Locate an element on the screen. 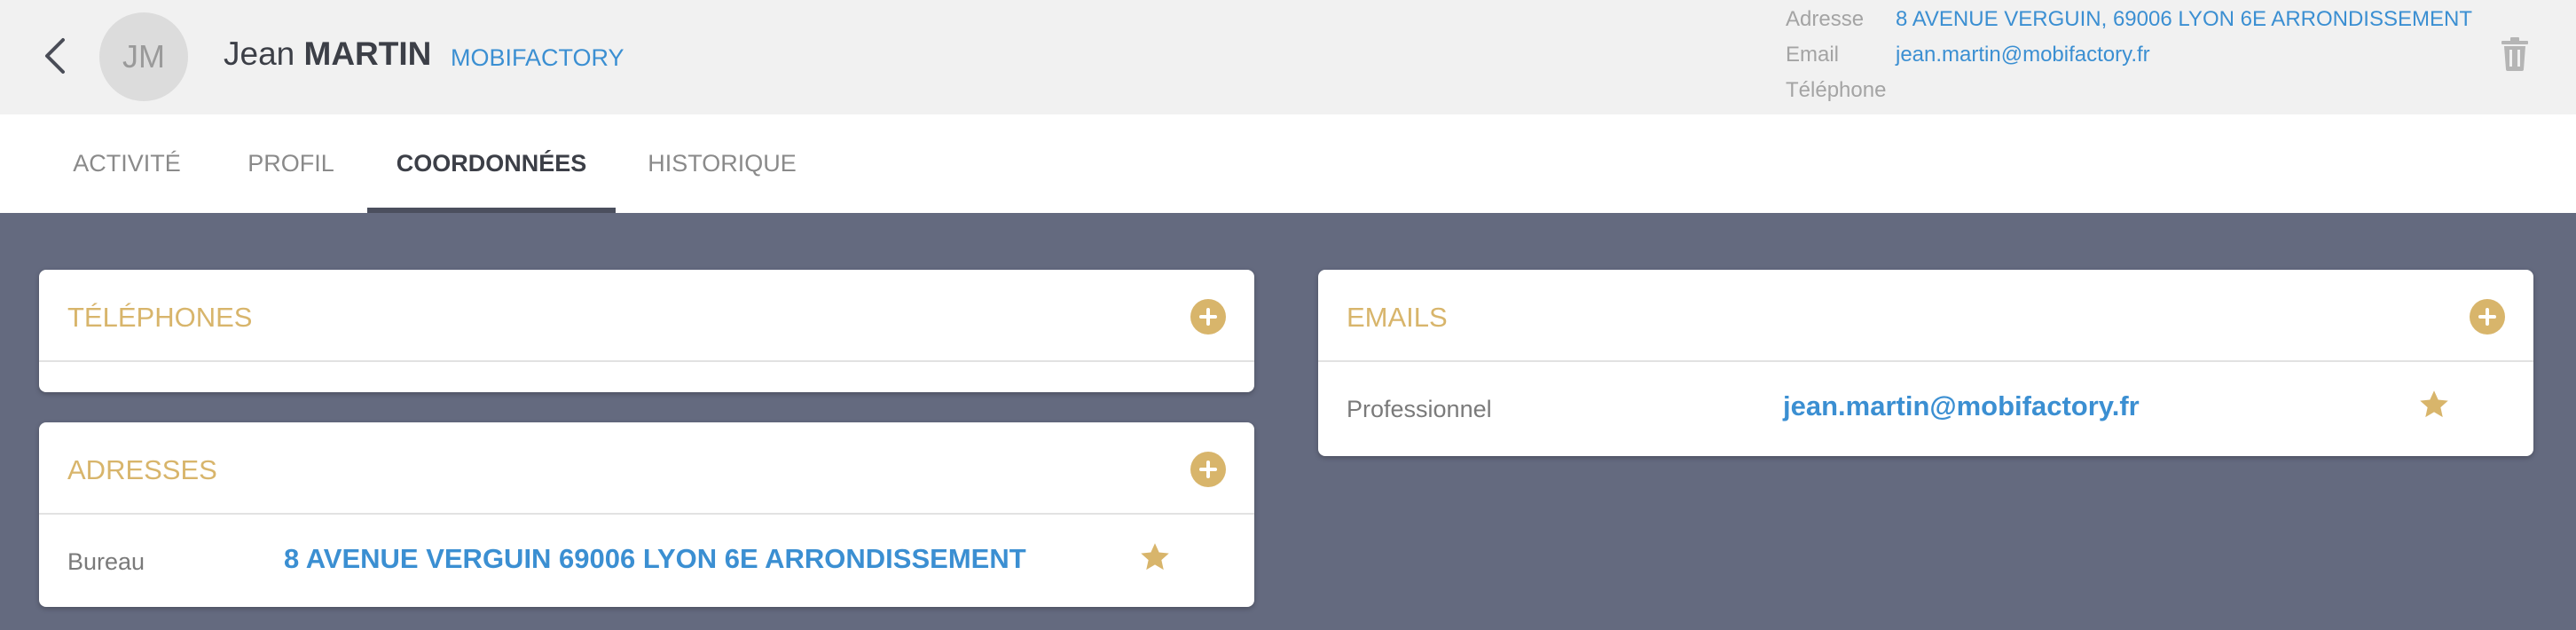  email-value: jean.martin@mobifactory.fr is located at coordinates (1961, 406).